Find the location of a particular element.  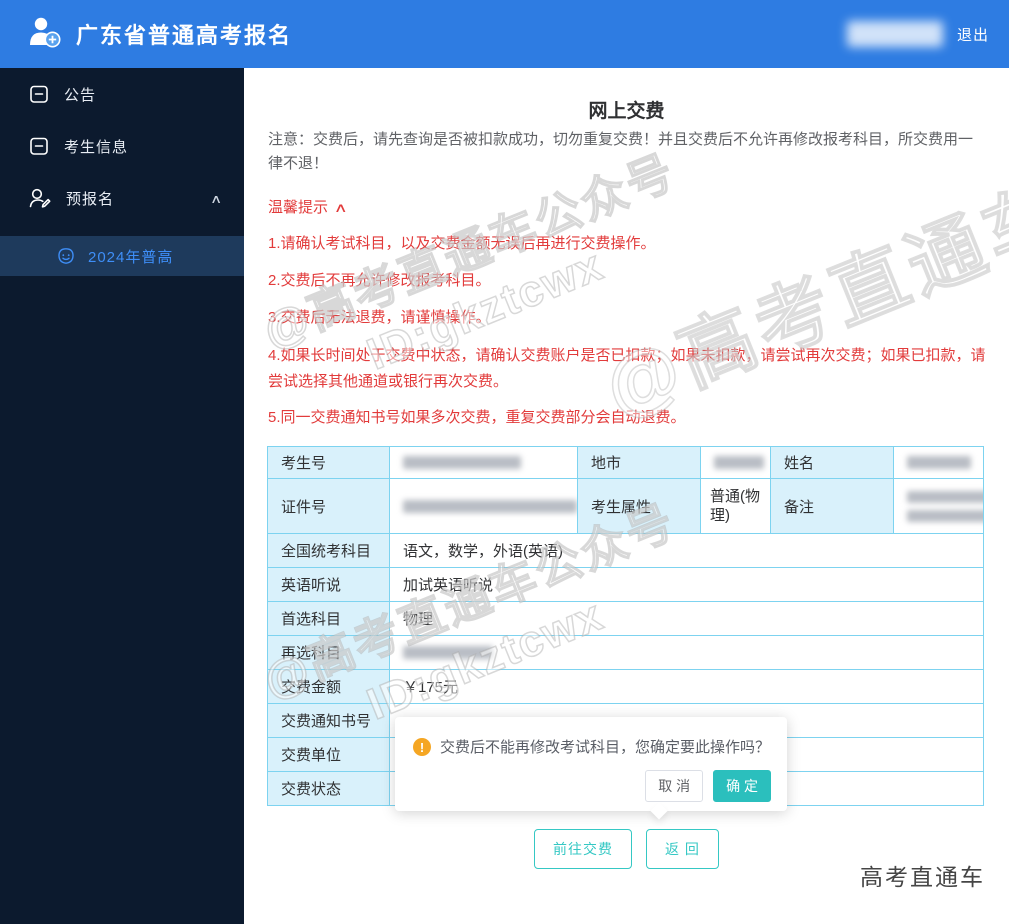

sidebar-item-label: 预报名 is located at coordinates (90, 199).